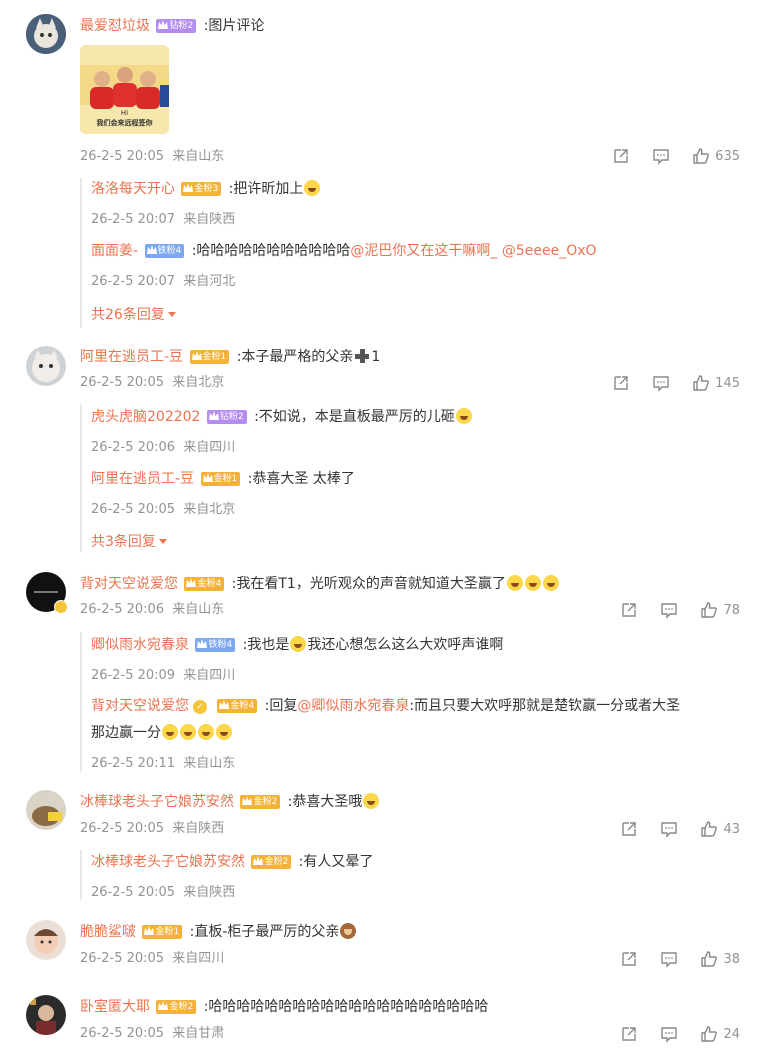 The height and width of the screenshot is (1059, 760). Describe the element at coordinates (731, 959) in the screenshot. I see `like-count: 38` at that location.